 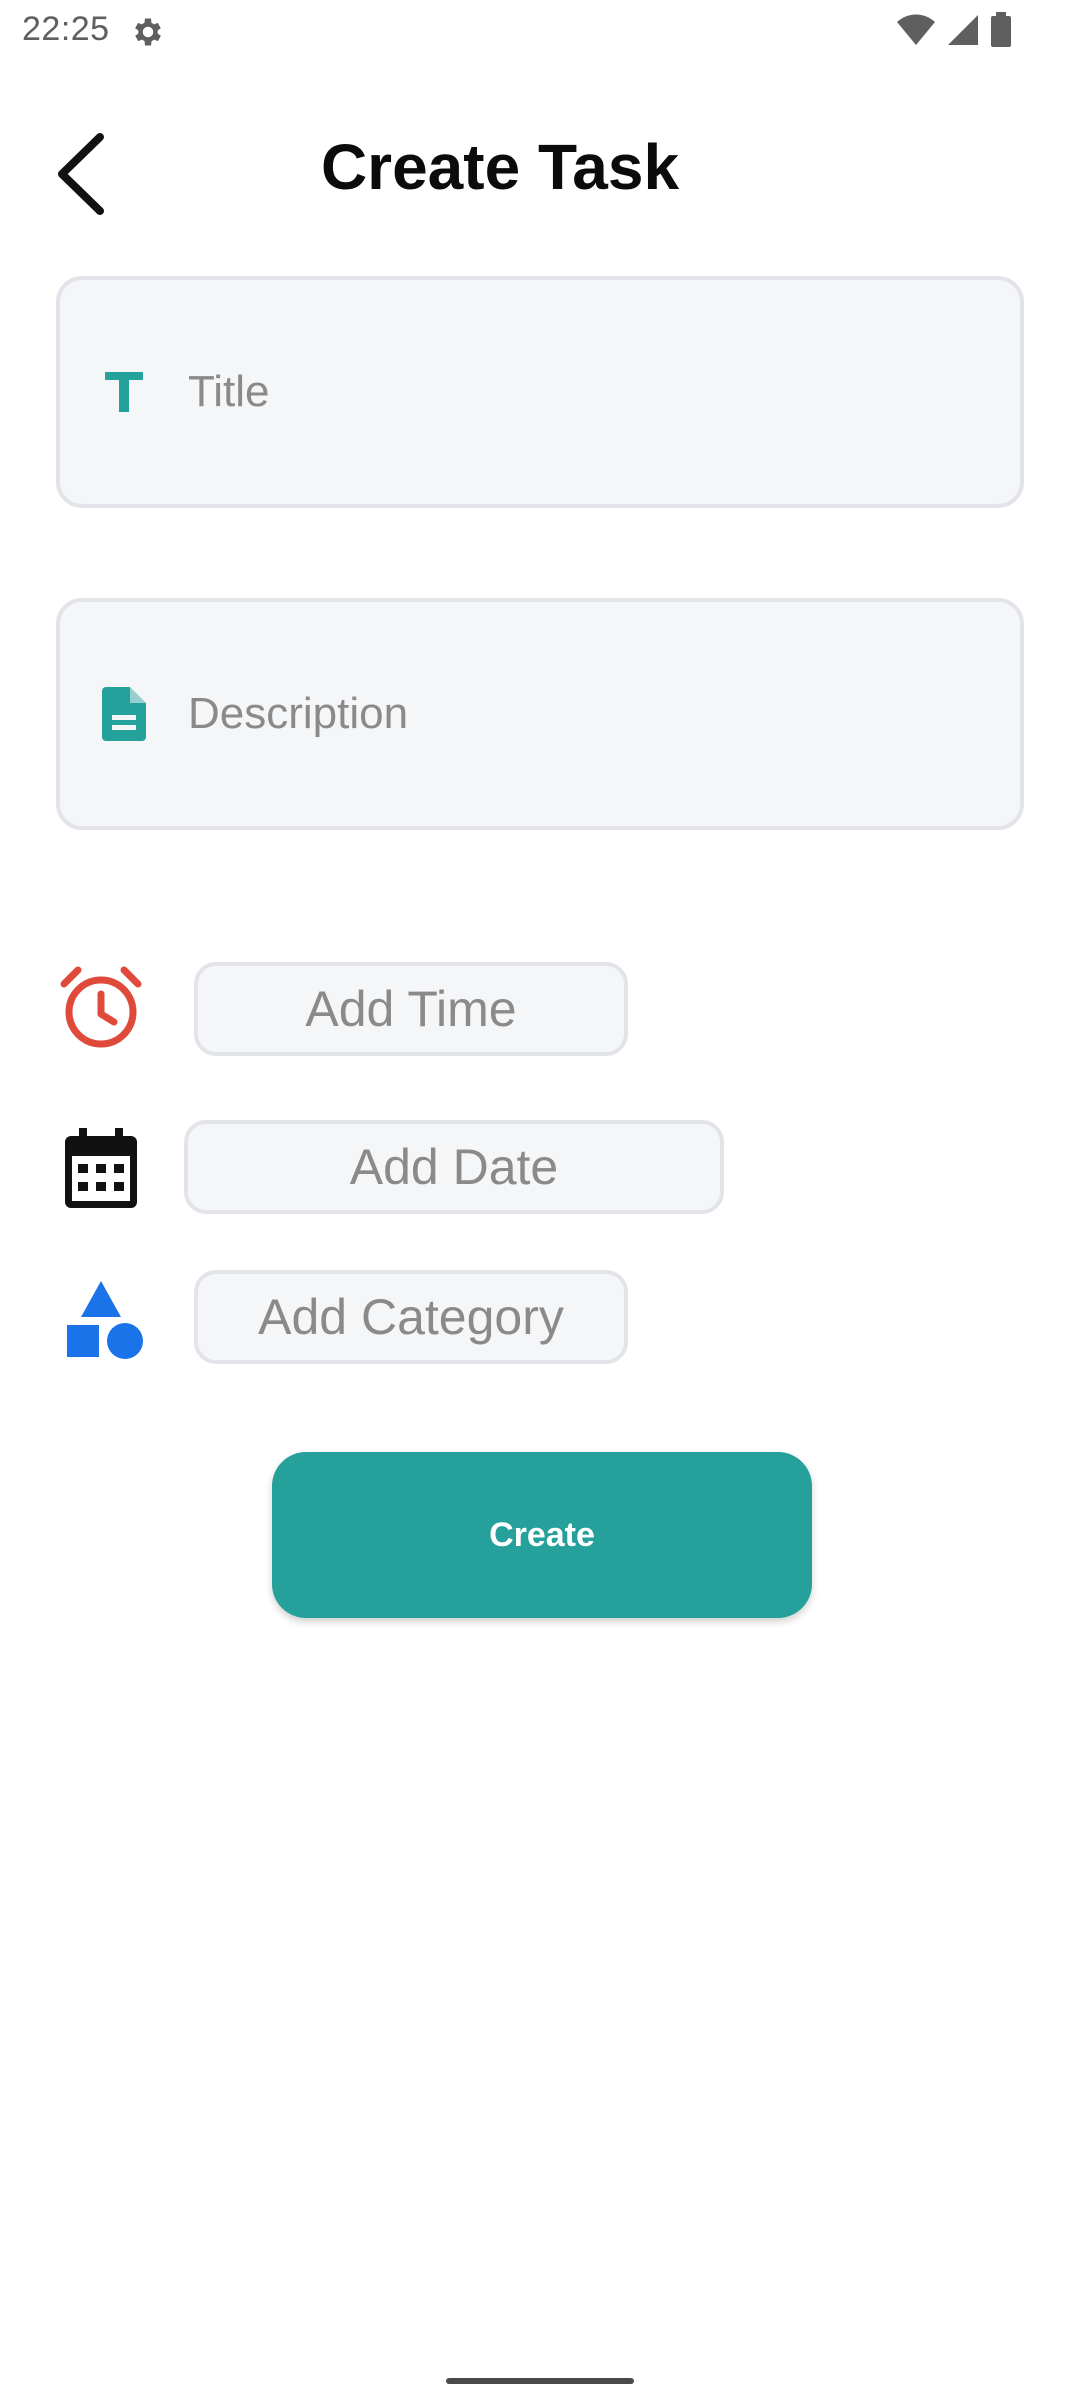 I want to click on create-button-label: Create, so click(x=542, y=1534).